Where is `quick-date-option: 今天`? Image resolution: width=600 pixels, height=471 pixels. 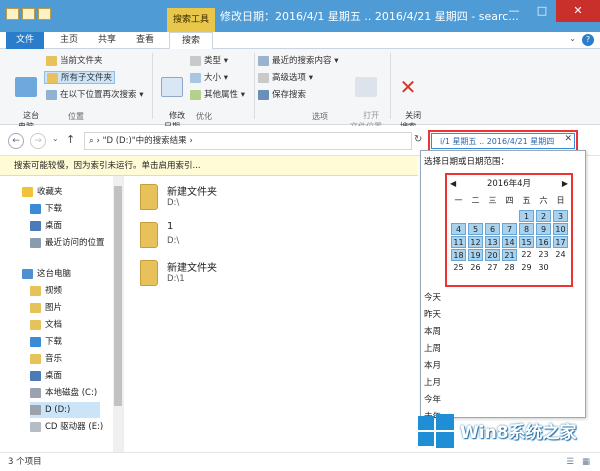
quick-date-option: 今天 is located at coordinates (432, 297).